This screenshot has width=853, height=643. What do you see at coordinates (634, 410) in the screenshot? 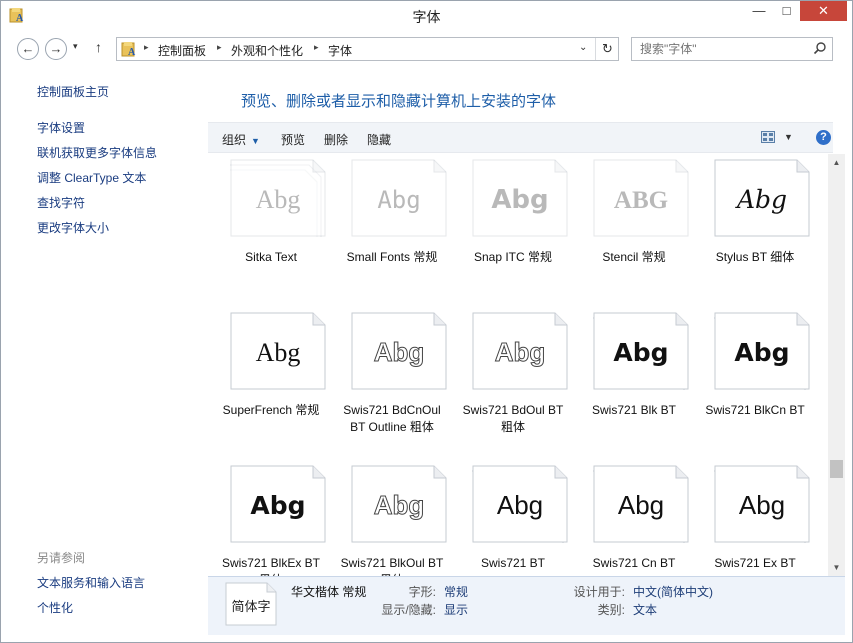
I see `font-name-label: Swis721 Blk BT` at bounding box center [634, 410].